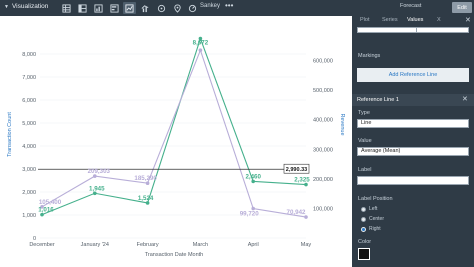  I want to click on label-label: Label, so click(365, 170).